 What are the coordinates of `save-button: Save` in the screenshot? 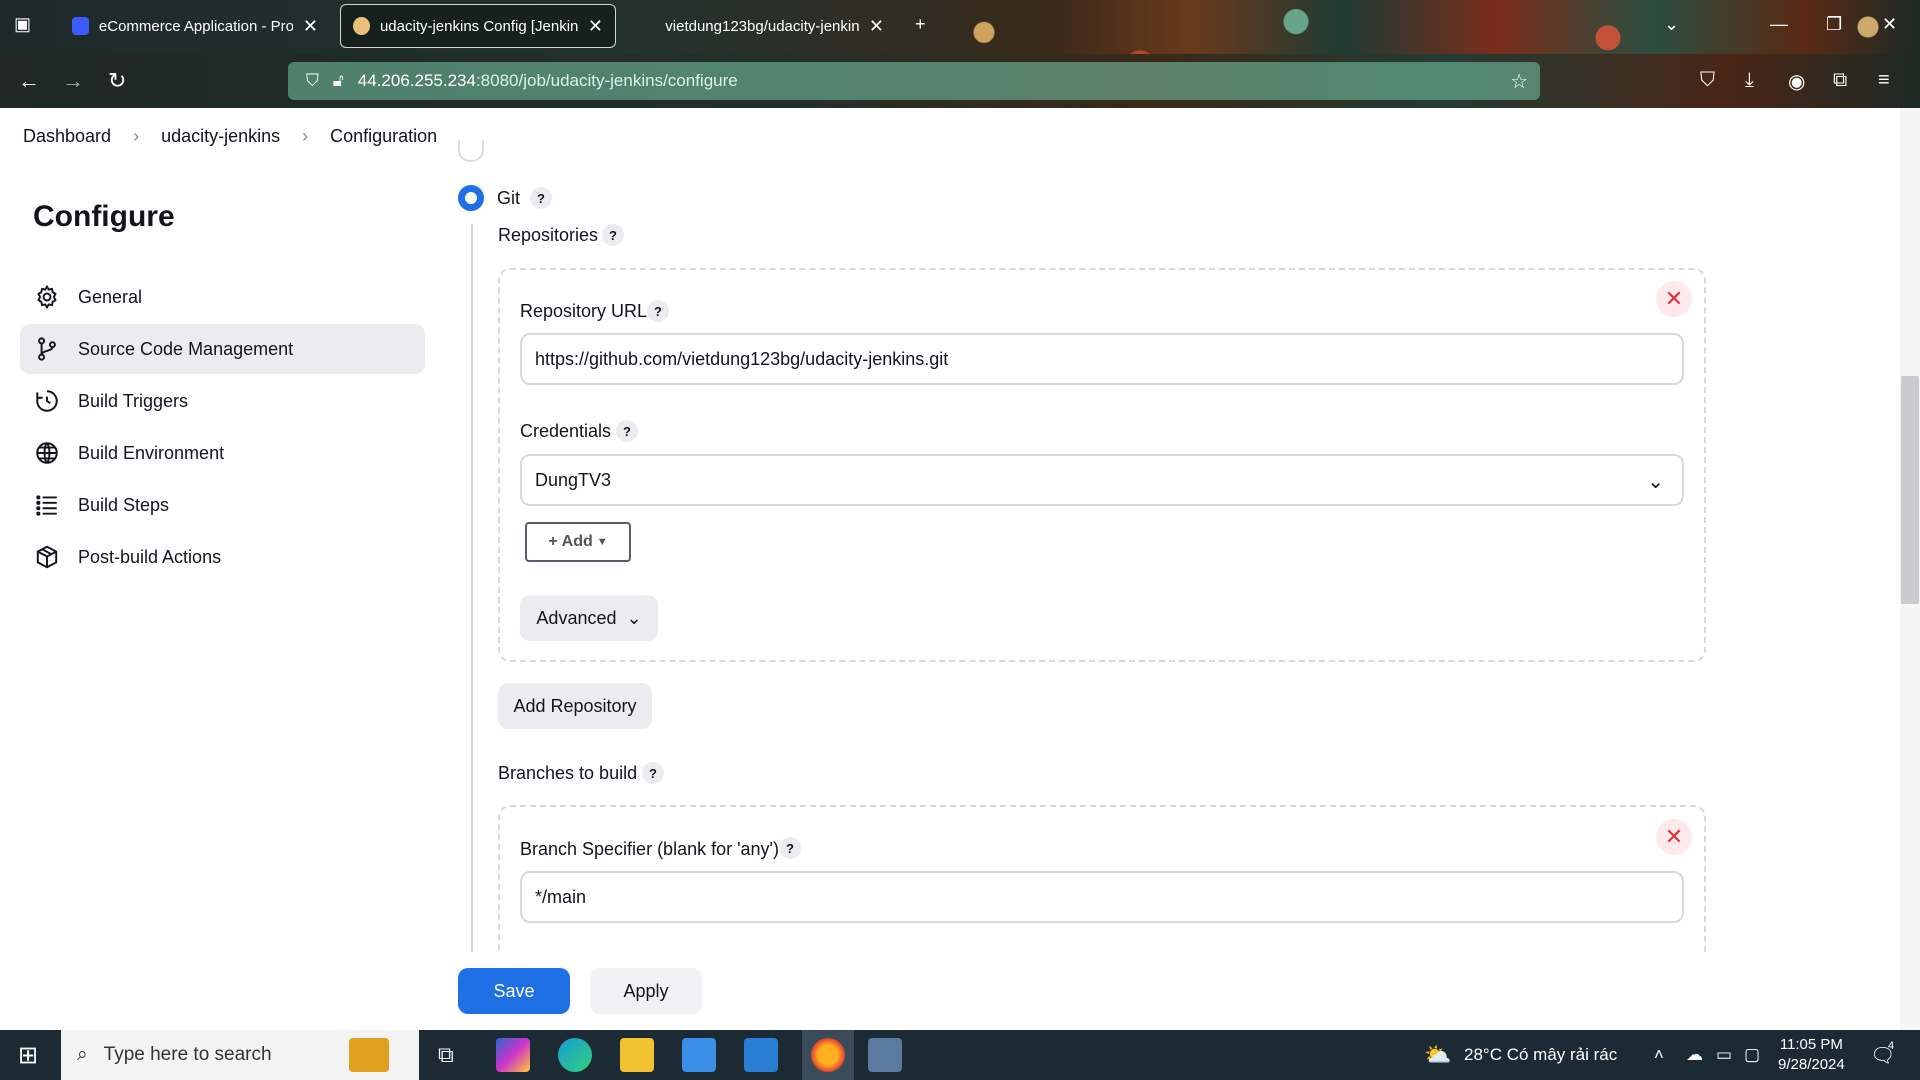 It's located at (514, 991).